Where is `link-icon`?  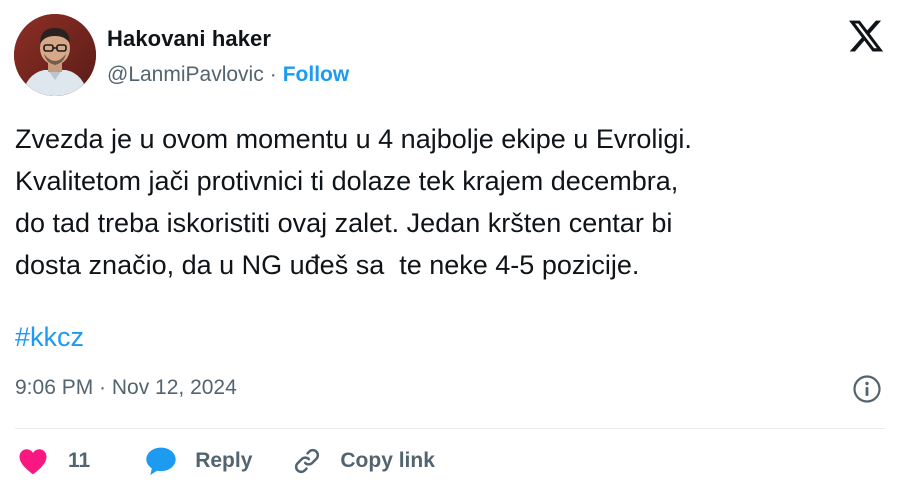 link-icon is located at coordinates (307, 461).